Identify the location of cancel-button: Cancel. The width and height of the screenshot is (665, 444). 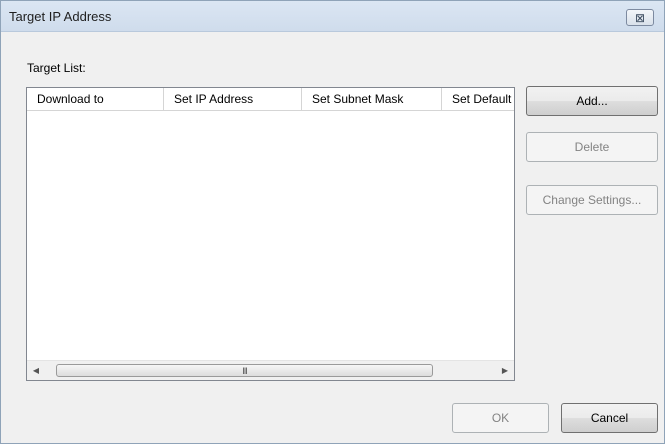
(609, 418).